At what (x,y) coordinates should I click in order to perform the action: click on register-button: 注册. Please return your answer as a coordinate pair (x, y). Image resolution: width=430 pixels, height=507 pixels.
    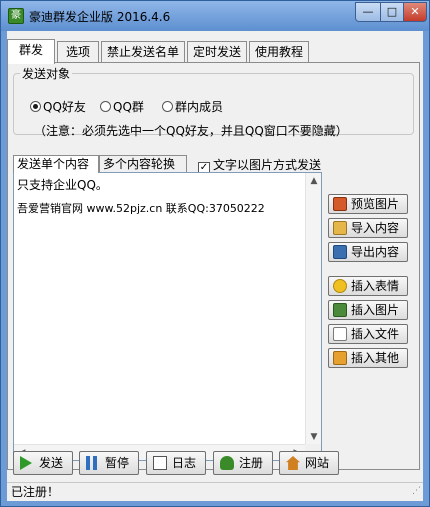
    Looking at the image, I should click on (243, 463).